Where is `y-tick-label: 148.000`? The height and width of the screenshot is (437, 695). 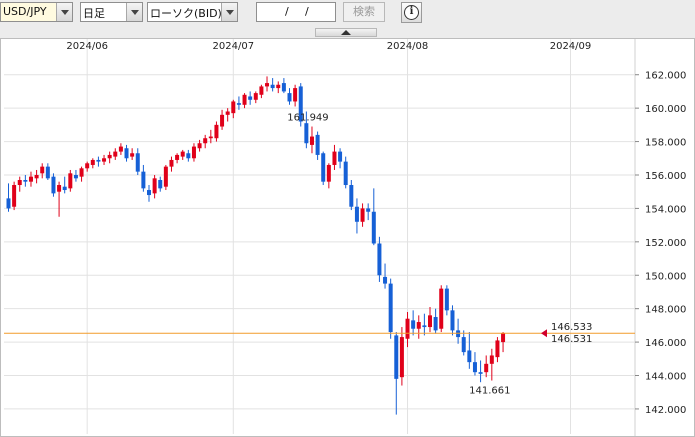
y-tick-label: 148.000 is located at coordinates (665, 310).